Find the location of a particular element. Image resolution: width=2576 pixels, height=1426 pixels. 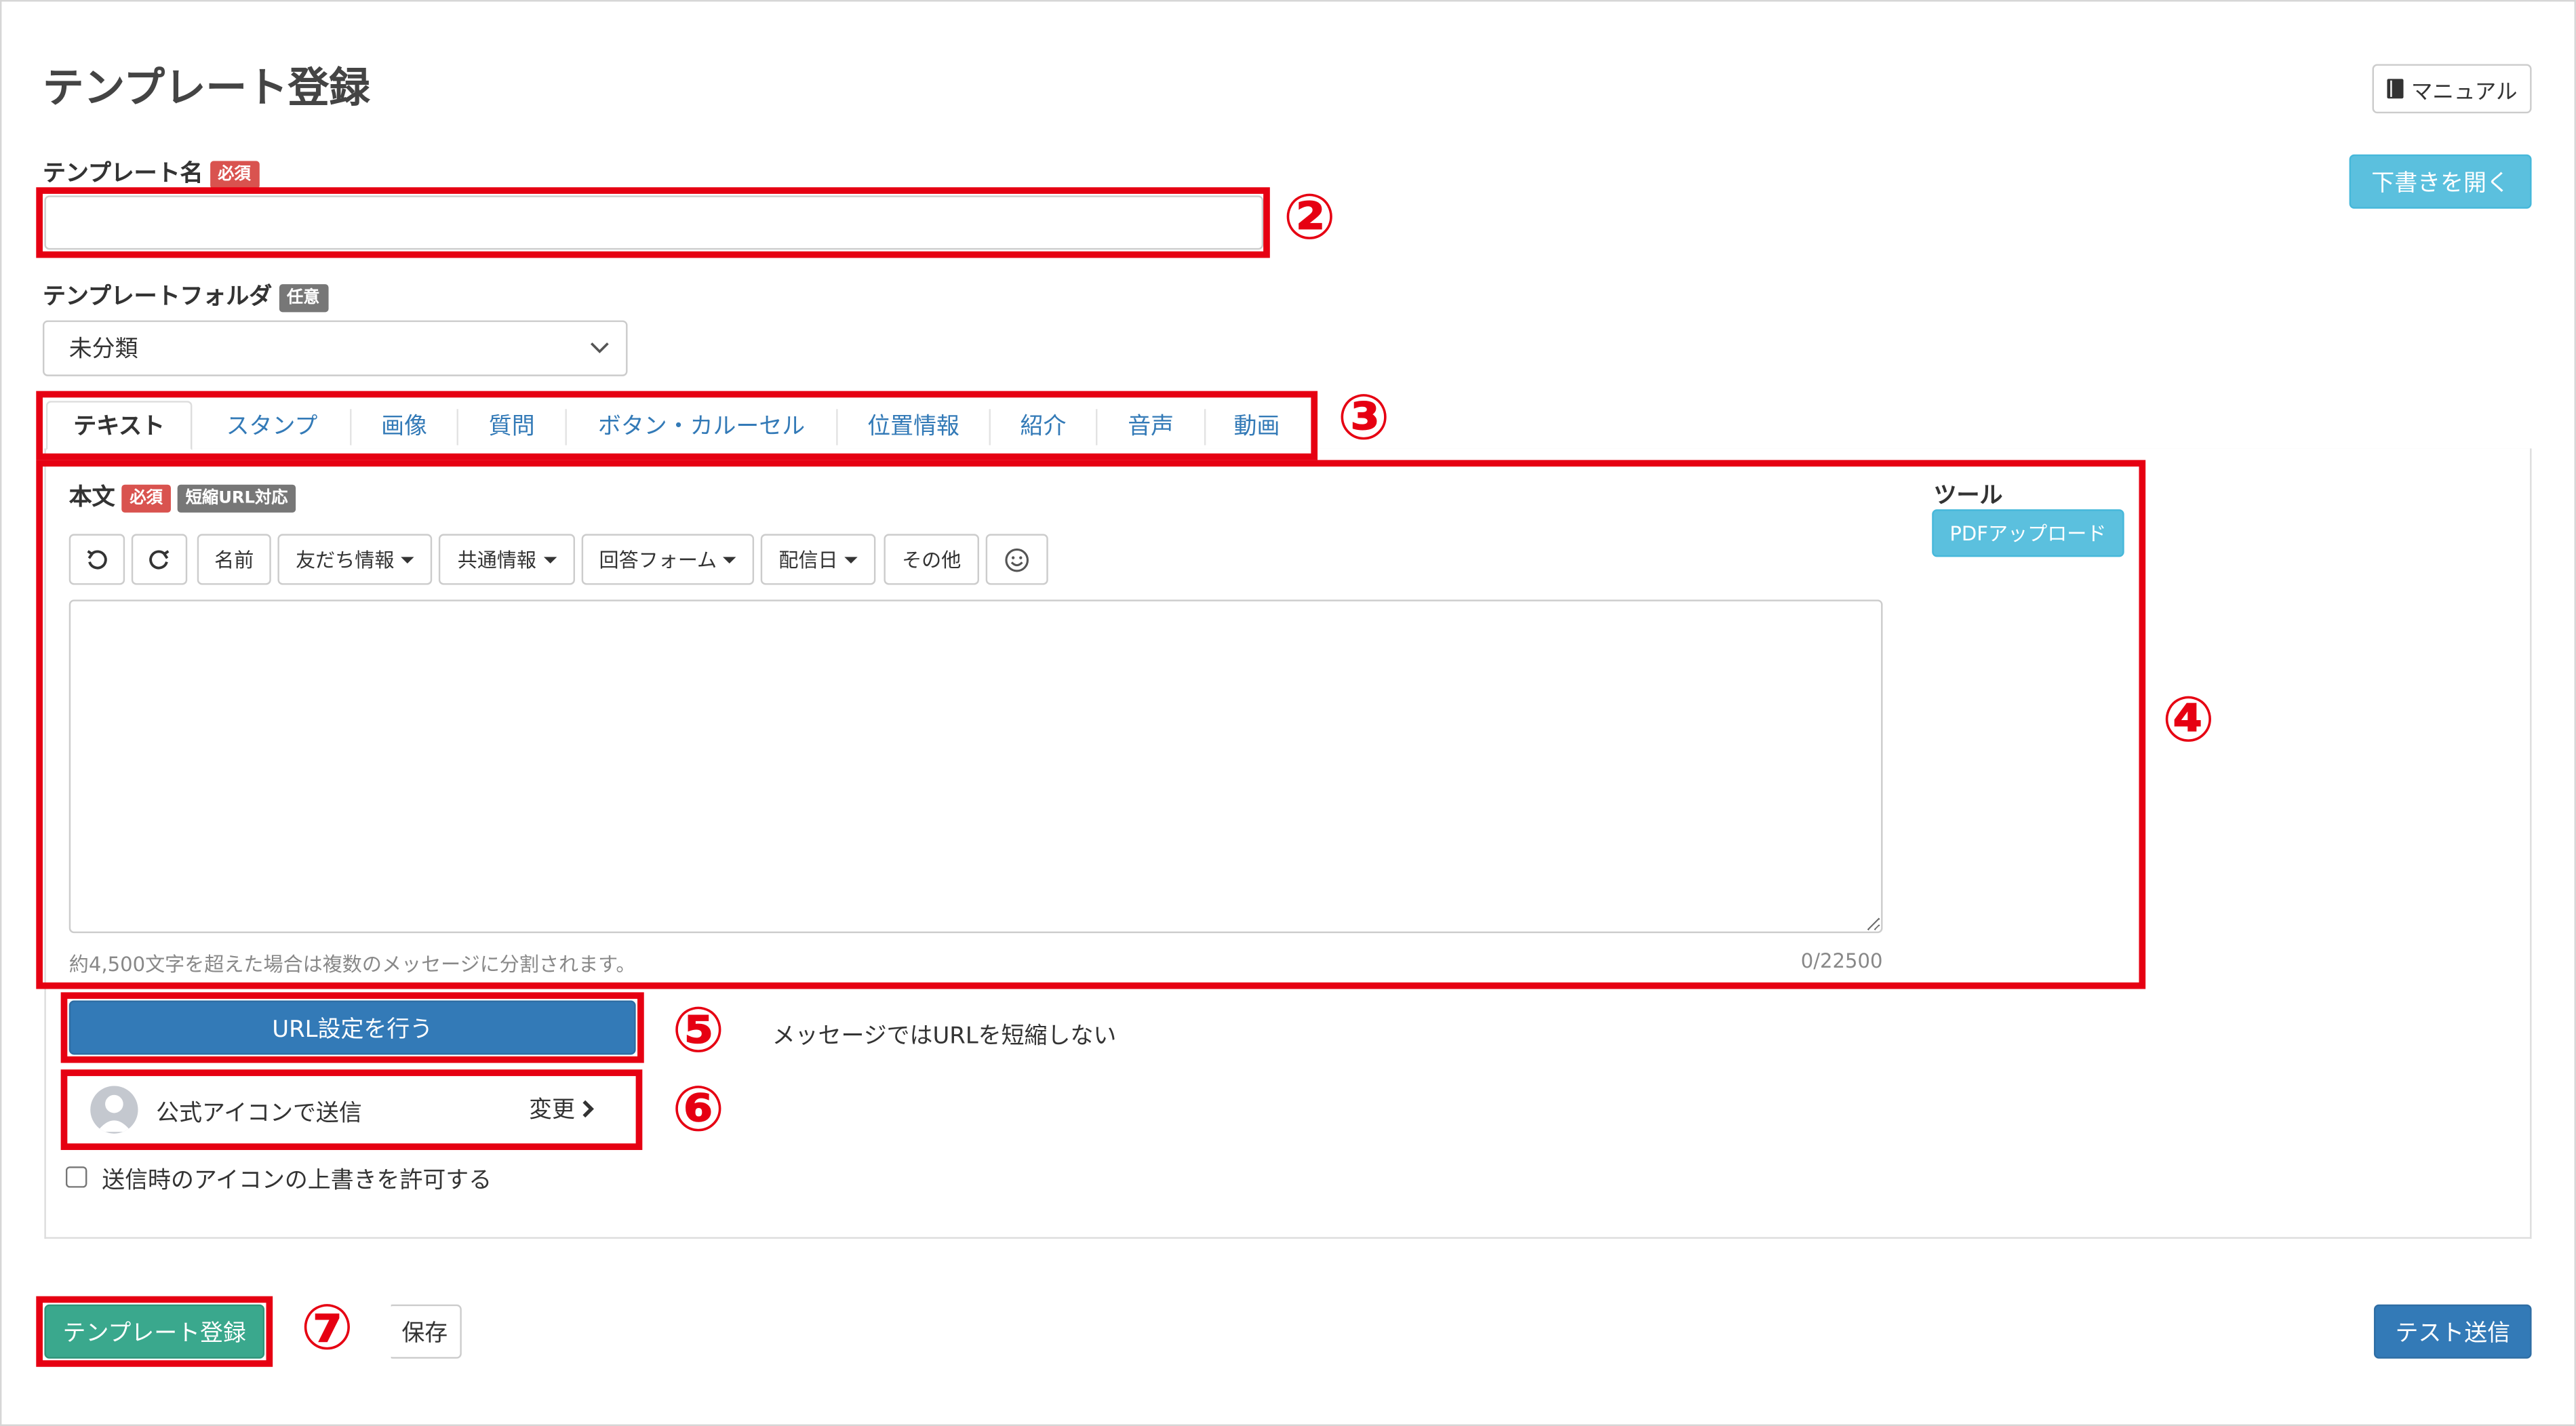

template-name-label: テンプレート名 必須 is located at coordinates (151, 172).